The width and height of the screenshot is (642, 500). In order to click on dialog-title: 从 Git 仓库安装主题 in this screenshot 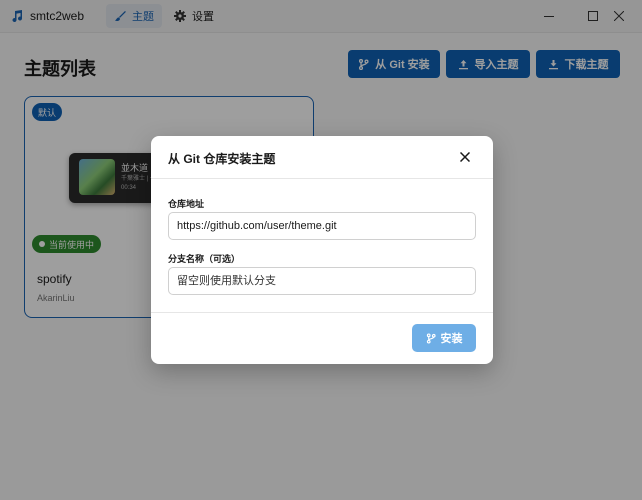, I will do `click(222, 159)`.